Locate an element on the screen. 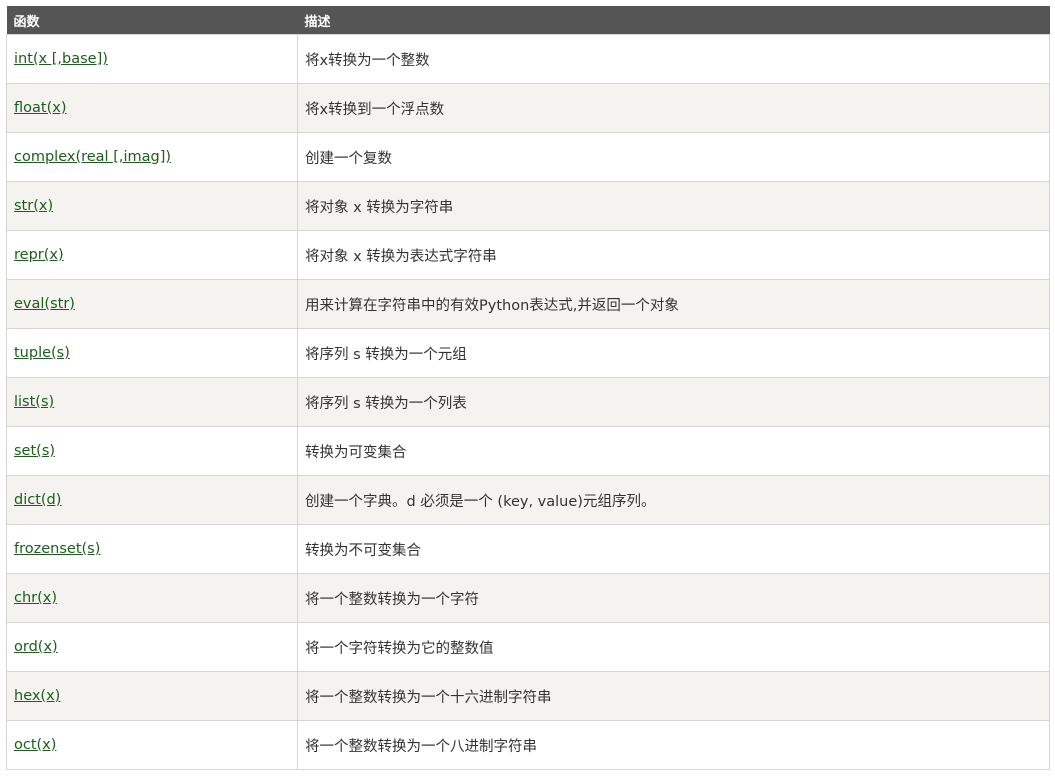 The image size is (1055, 779). description-cell: 将对象 x 转换为字符串 is located at coordinates (673, 206).